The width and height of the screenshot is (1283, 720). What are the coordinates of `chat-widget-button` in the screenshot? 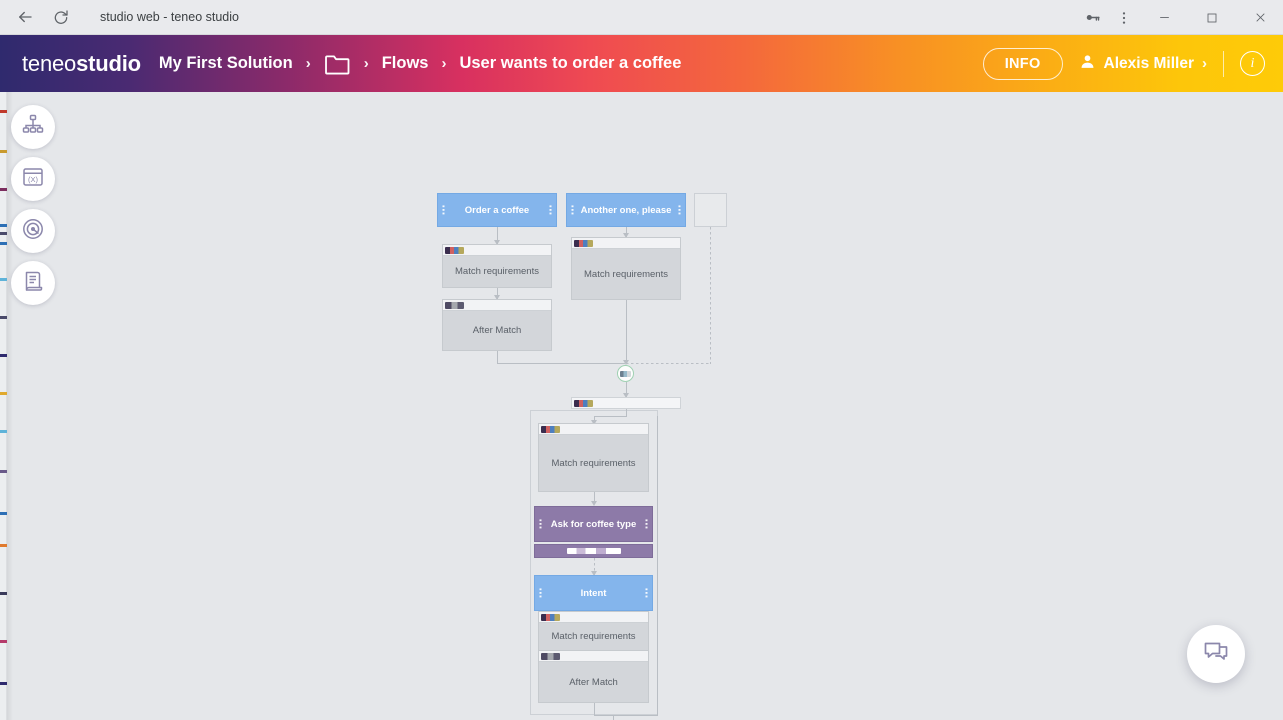 It's located at (1216, 654).